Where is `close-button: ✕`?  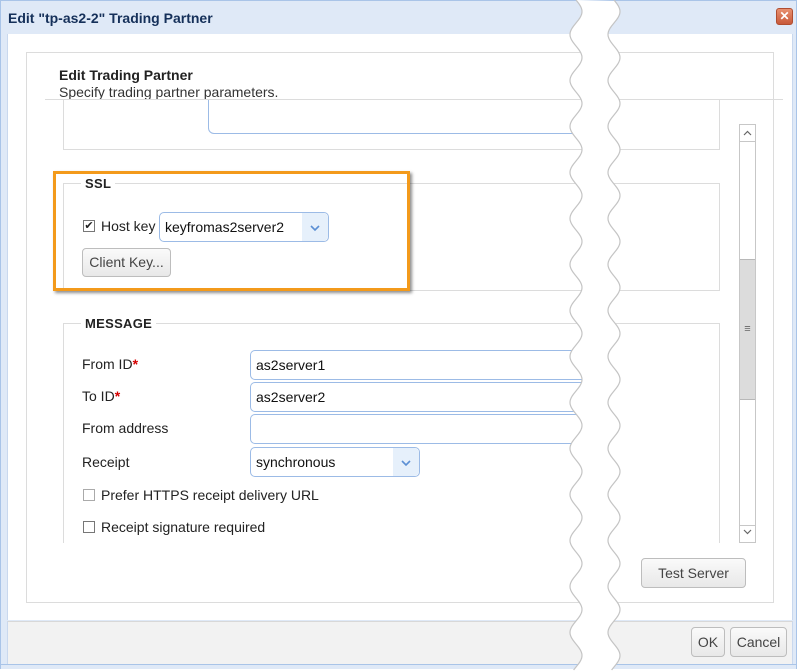 close-button: ✕ is located at coordinates (784, 16).